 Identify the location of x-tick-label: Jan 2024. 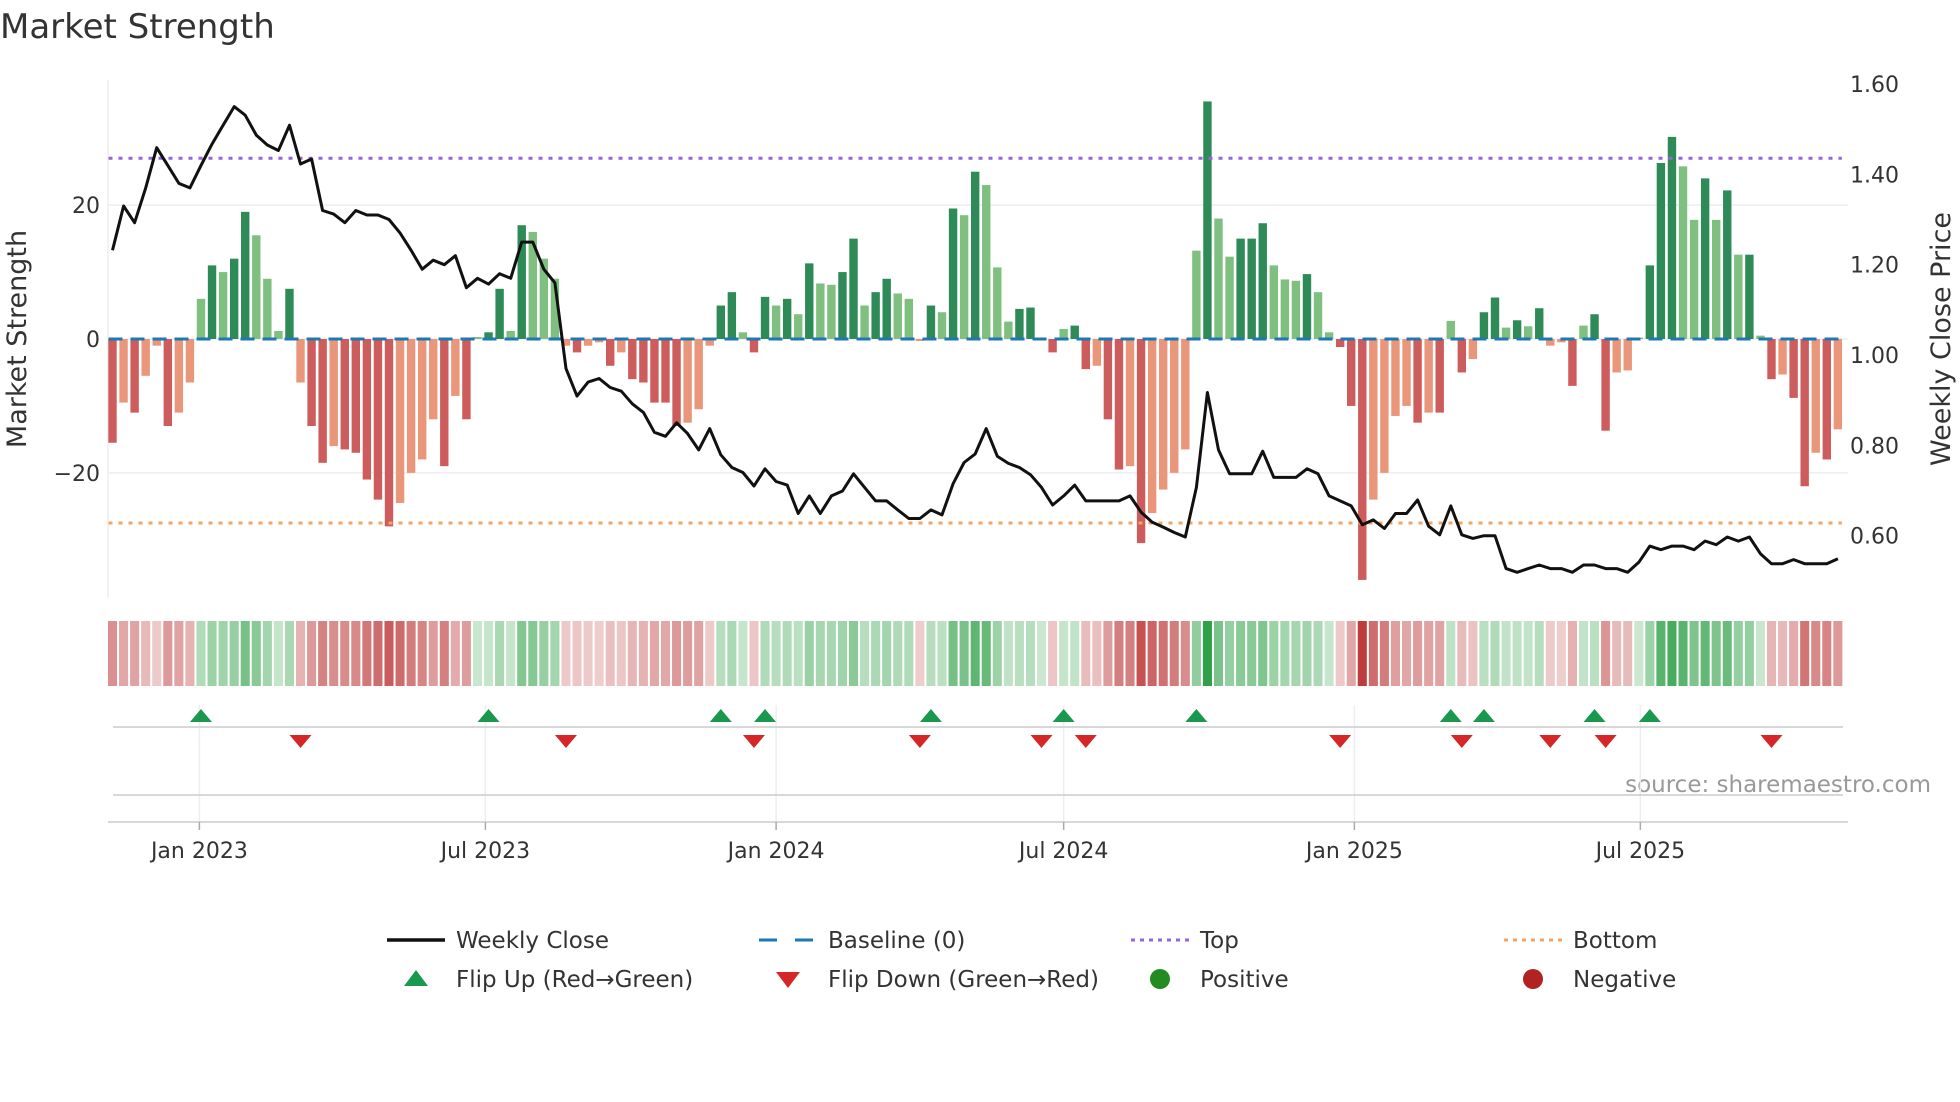
(775, 851).